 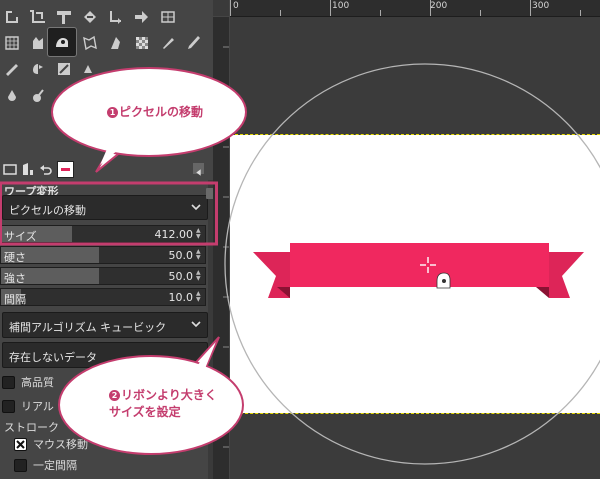 I want to click on spacing-slider: 間隔 10.0 ▲ ▼, so click(x=103, y=297).